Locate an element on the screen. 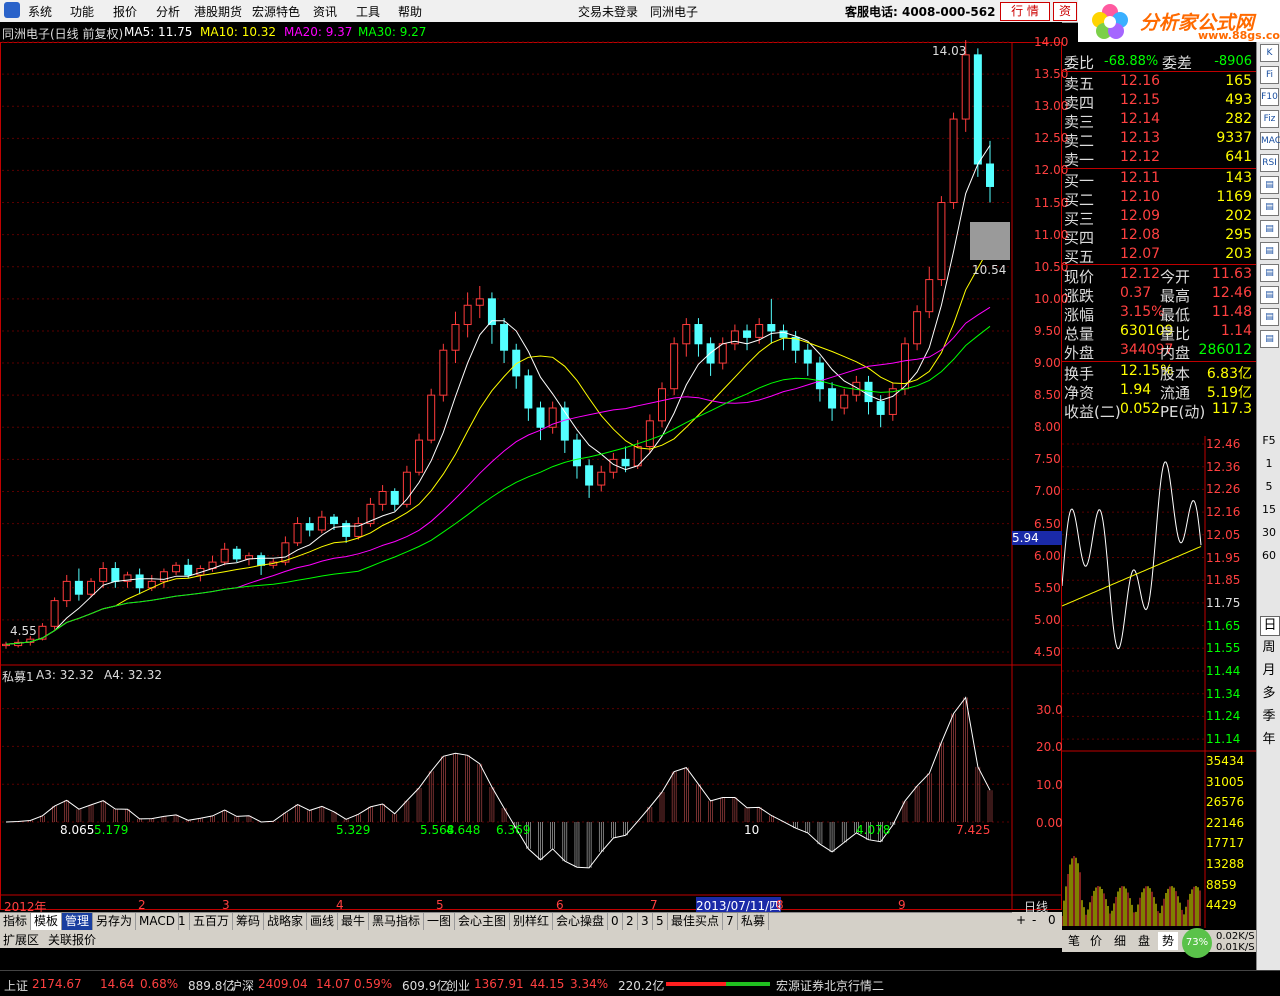 Image resolution: width=1280 pixels, height=996 pixels. tool-k-icon: K is located at coordinates (1269, 53).